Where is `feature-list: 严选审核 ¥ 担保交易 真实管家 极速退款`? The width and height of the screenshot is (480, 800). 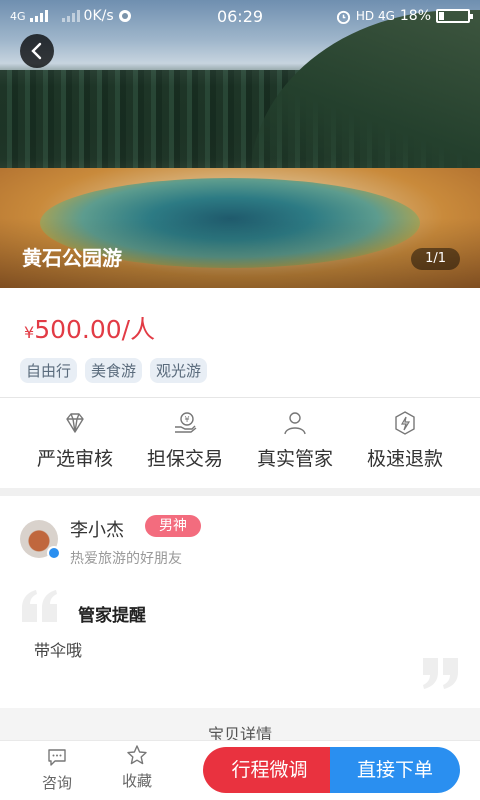 feature-list: 严选审核 ¥ 担保交易 真实管家 极速退款 is located at coordinates (240, 445).